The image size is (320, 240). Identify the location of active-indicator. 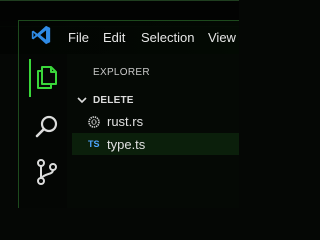
(30, 78).